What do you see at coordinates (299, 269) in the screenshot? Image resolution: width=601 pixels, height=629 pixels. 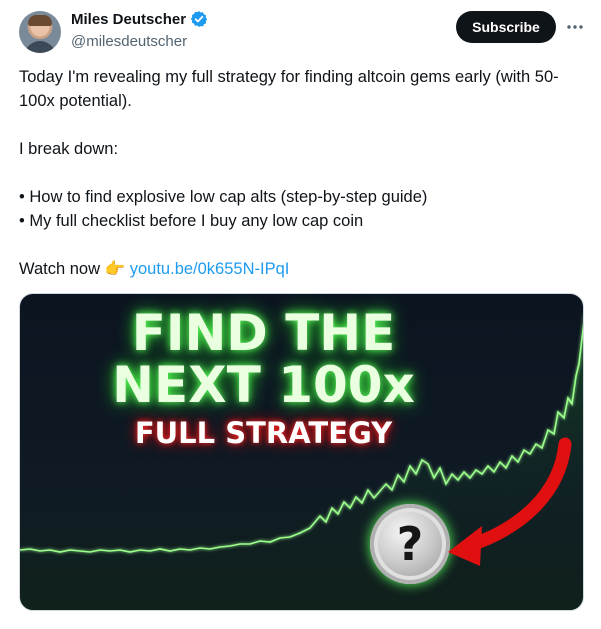 I see `post-watch-line: Watch now 👉 youtu.be/0k655N-IPqI` at bounding box center [299, 269].